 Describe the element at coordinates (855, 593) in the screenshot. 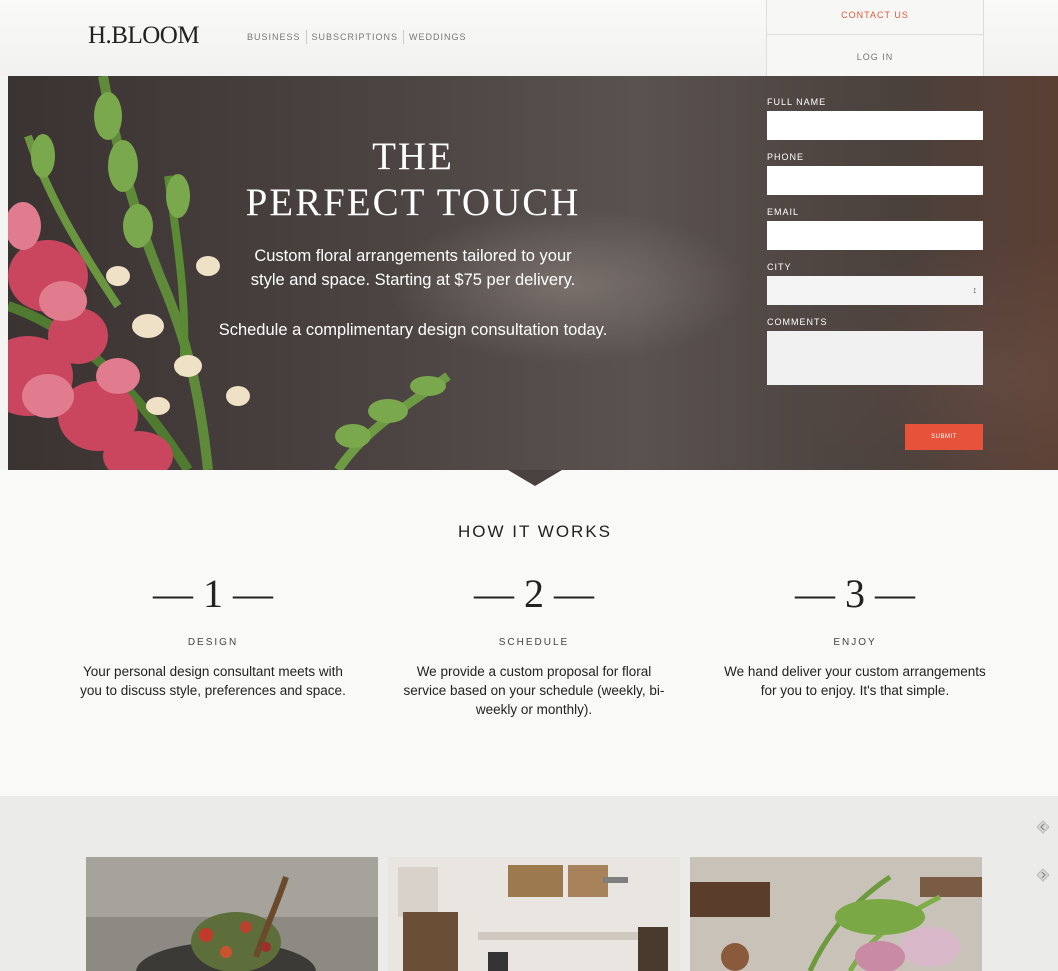

I see `step-number: — 3 —` at that location.